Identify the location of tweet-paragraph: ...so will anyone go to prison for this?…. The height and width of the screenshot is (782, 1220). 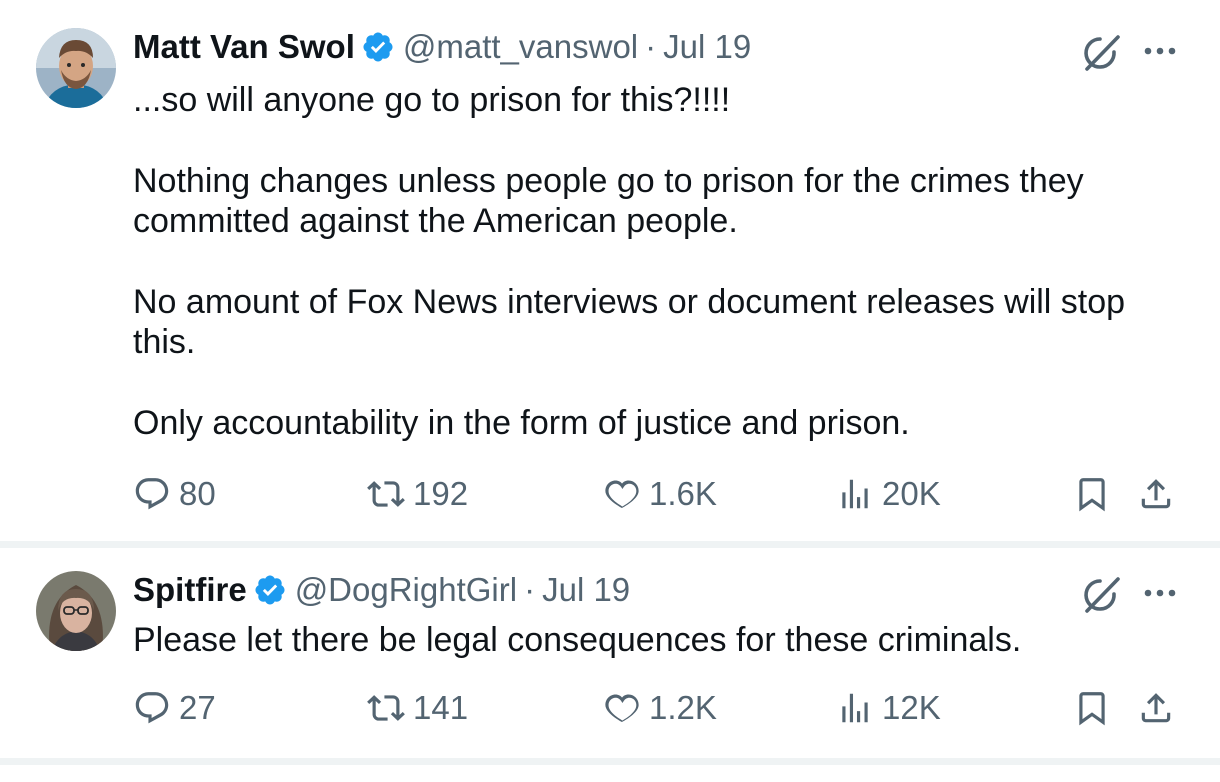
(432, 100).